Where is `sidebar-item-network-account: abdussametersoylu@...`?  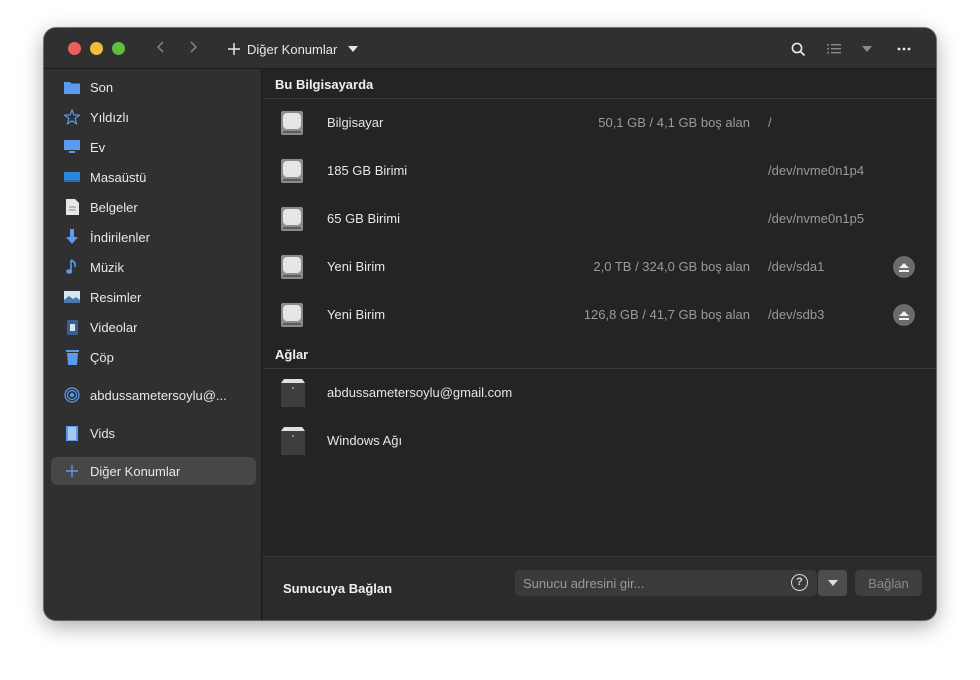 sidebar-item-network-account: abdussametersoylu@... is located at coordinates (153, 395).